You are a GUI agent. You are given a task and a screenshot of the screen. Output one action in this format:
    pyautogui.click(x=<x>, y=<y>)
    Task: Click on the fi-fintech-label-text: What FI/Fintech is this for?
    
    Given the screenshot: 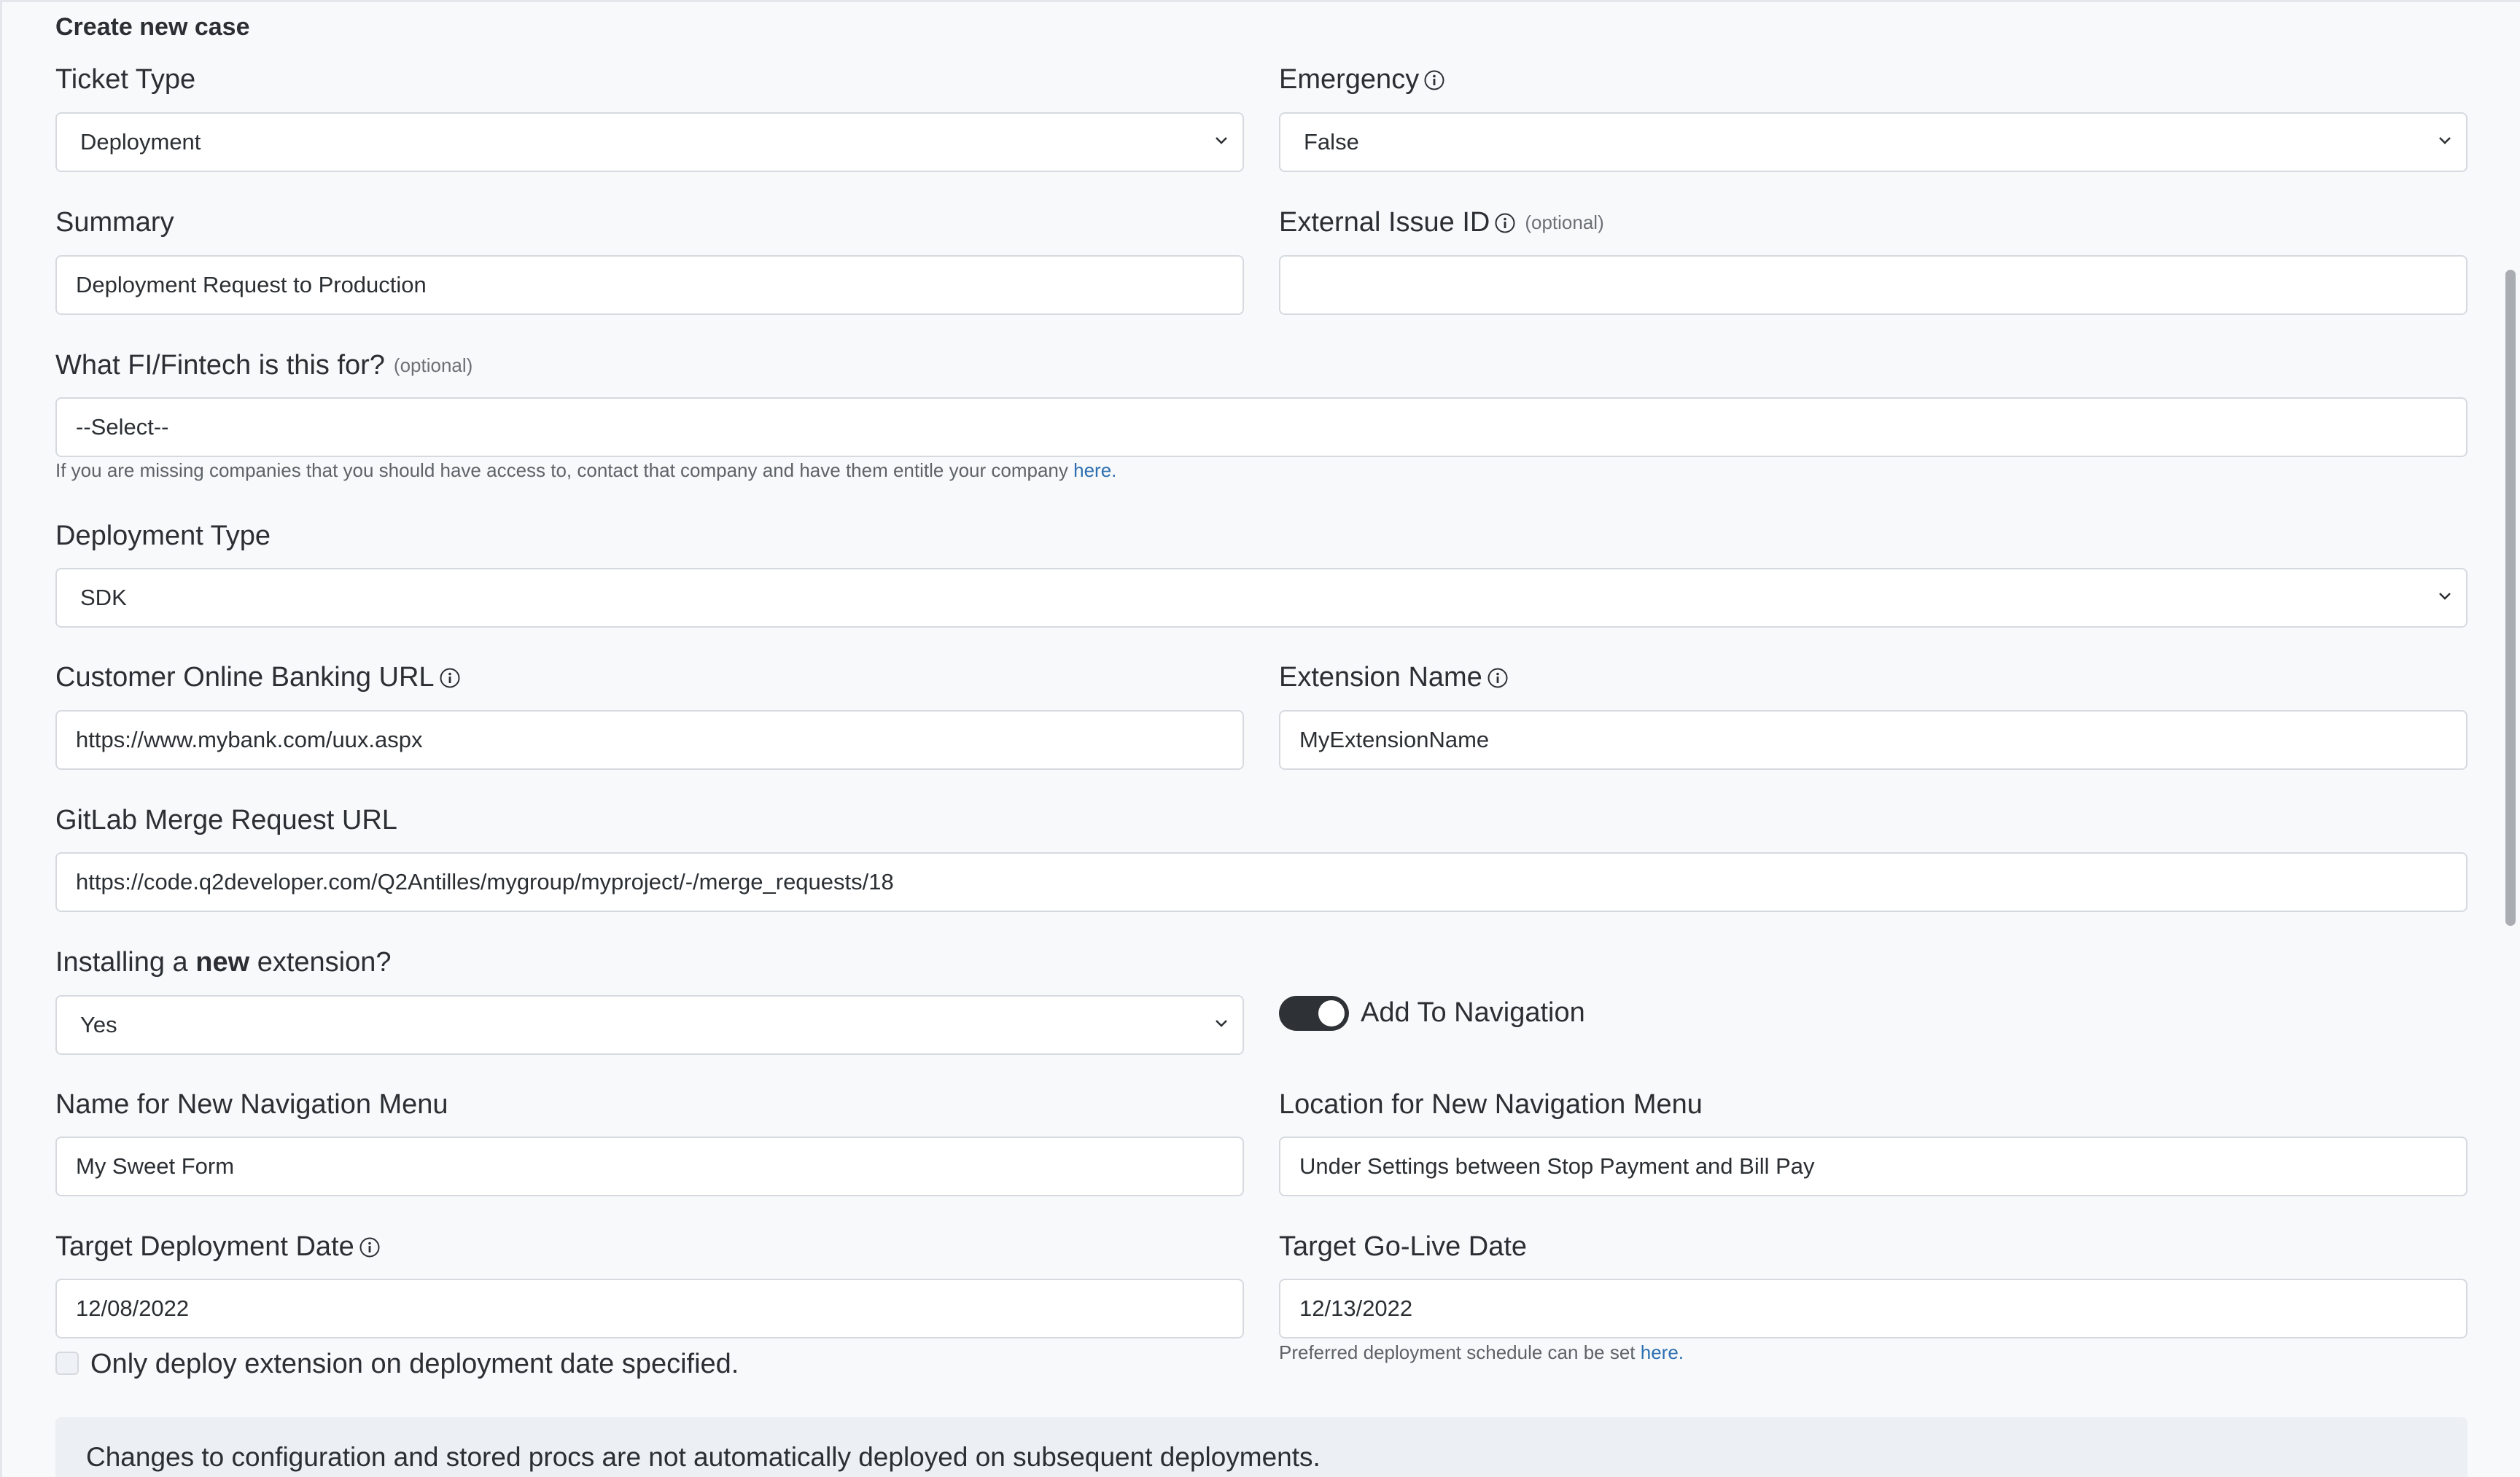 What is the action you would take?
    pyautogui.click(x=220, y=366)
    